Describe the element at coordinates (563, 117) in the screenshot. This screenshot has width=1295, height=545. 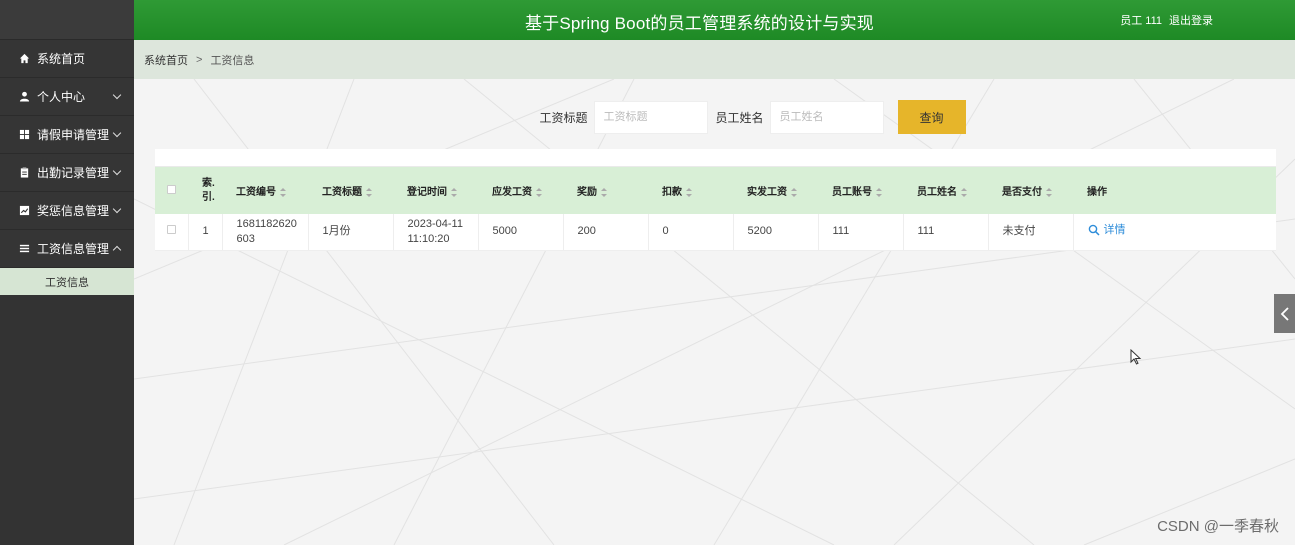
I see `salary-title-label: 工资标题` at that location.